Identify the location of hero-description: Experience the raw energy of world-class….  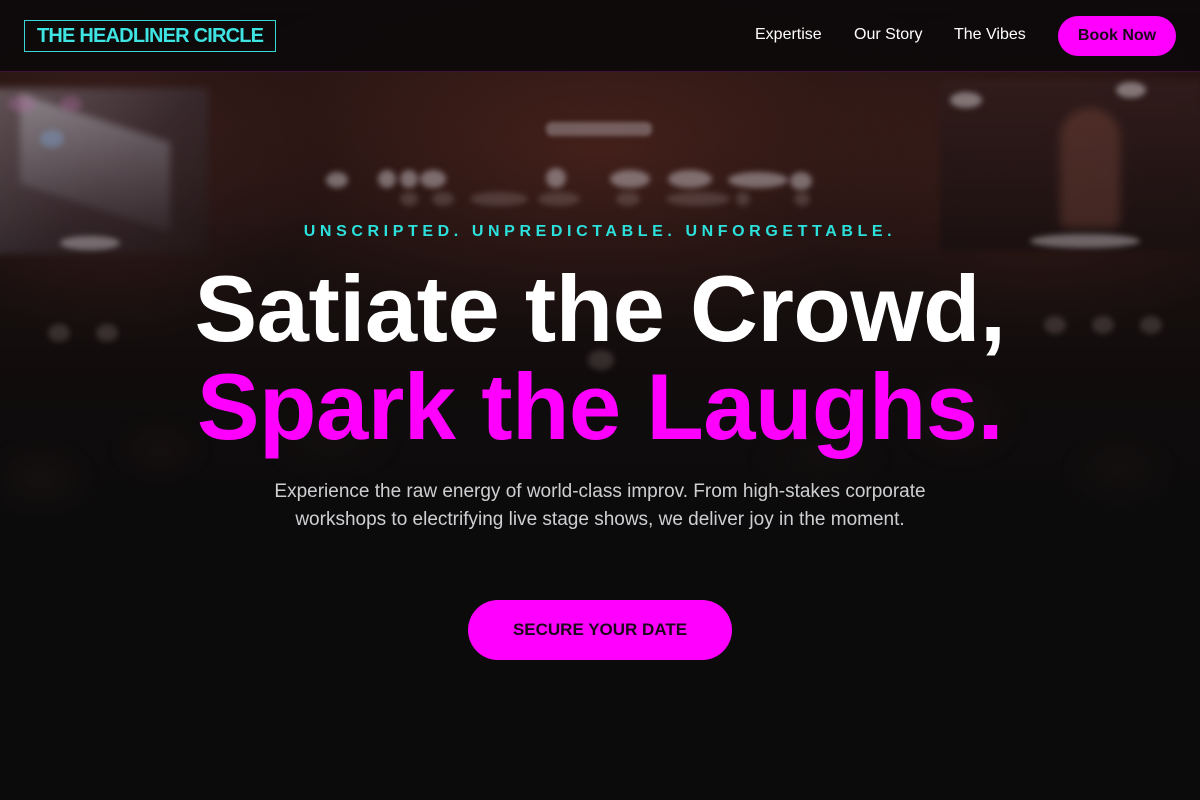
(600, 505).